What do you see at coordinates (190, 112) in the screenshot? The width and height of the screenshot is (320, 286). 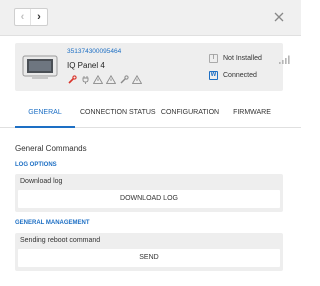 I see `tab-configuration: CONFIGURATION` at bounding box center [190, 112].